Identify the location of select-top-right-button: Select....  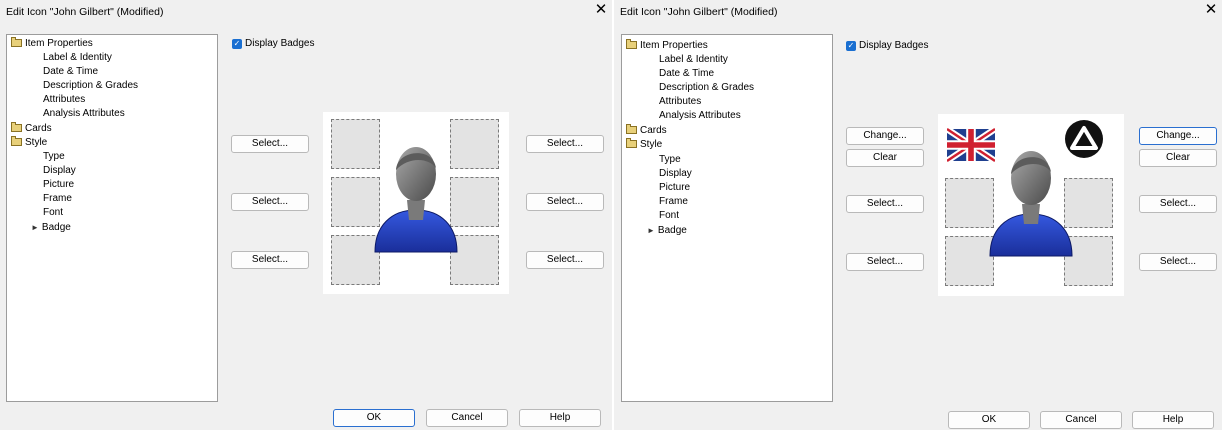
(565, 144).